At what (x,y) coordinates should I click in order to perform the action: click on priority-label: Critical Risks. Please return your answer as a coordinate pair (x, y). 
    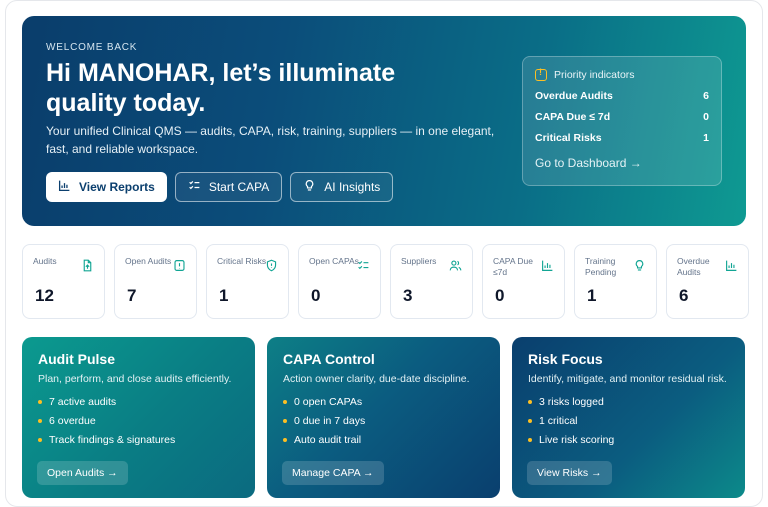
    Looking at the image, I should click on (568, 138).